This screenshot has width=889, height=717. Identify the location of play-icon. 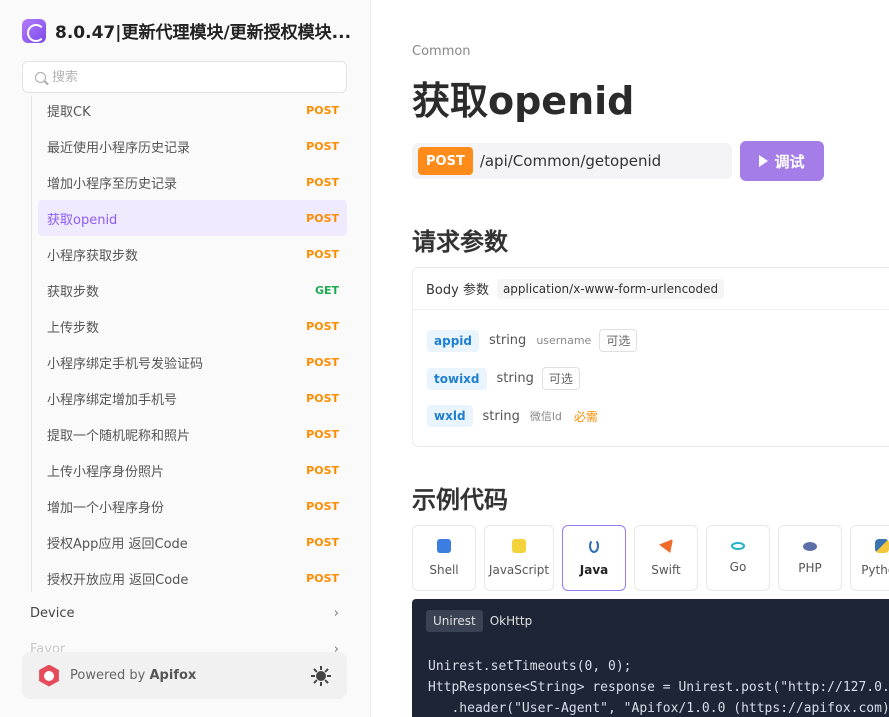
(764, 161).